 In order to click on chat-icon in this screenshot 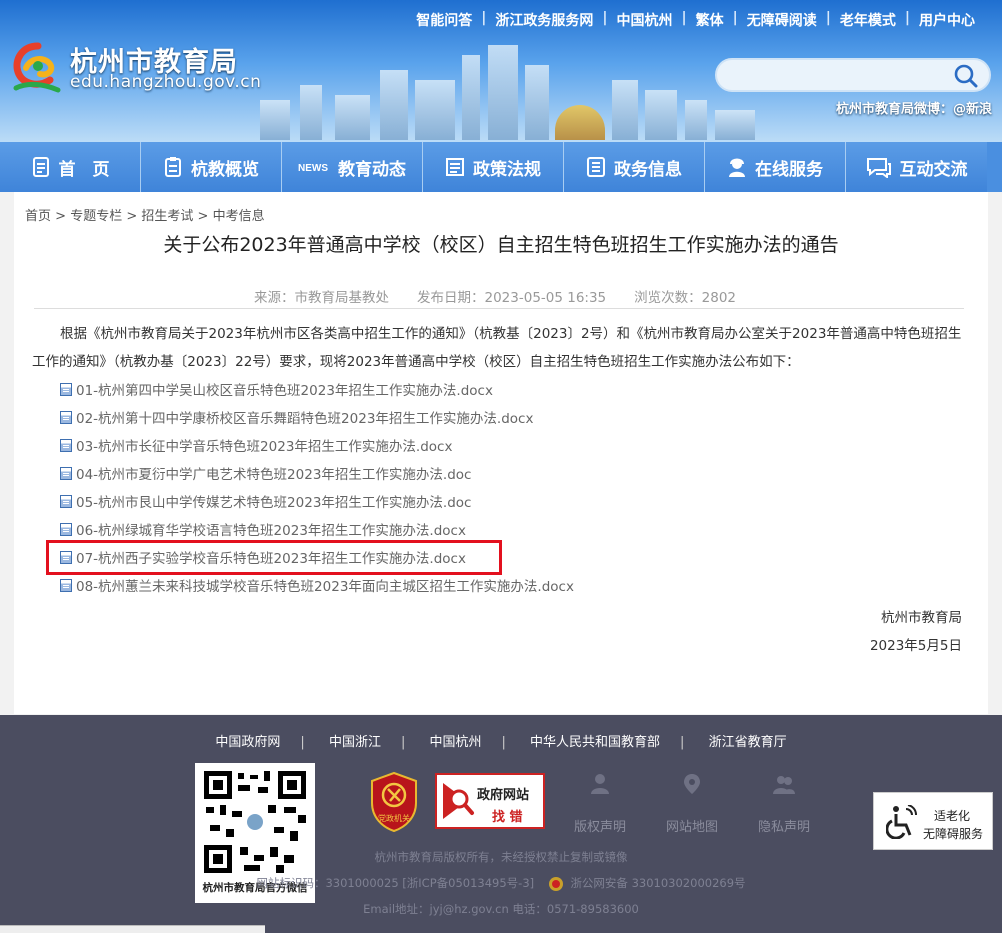, I will do `click(878, 168)`.